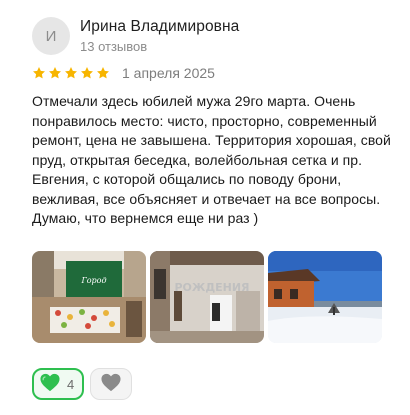 The image size is (410, 415). What do you see at coordinates (71, 384) in the screenshot?
I see `like-count: 4` at bounding box center [71, 384].